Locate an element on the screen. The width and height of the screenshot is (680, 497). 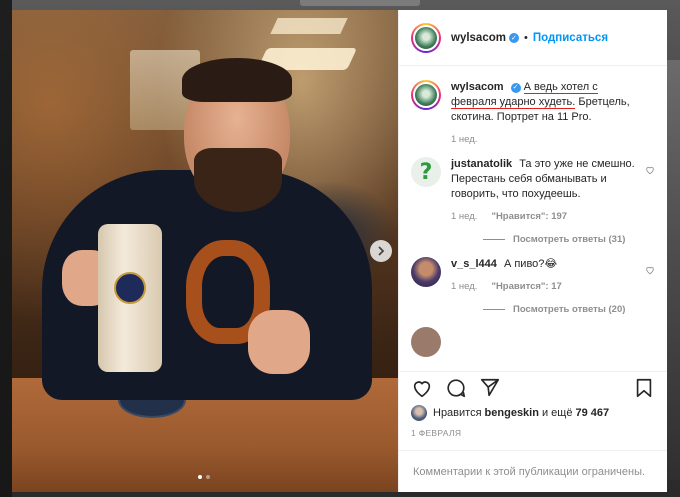
caption-avatar-image is located at coordinates (426, 95).